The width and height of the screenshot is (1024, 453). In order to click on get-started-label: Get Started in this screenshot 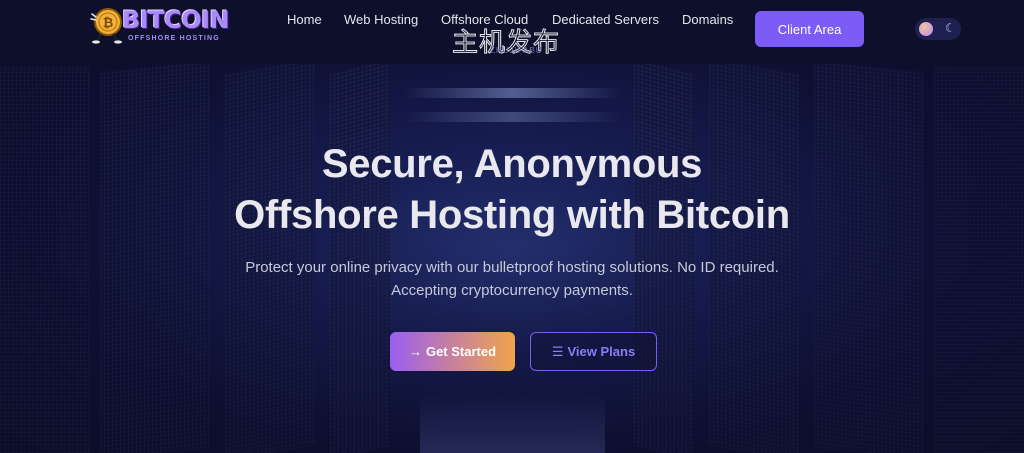, I will do `click(461, 351)`.